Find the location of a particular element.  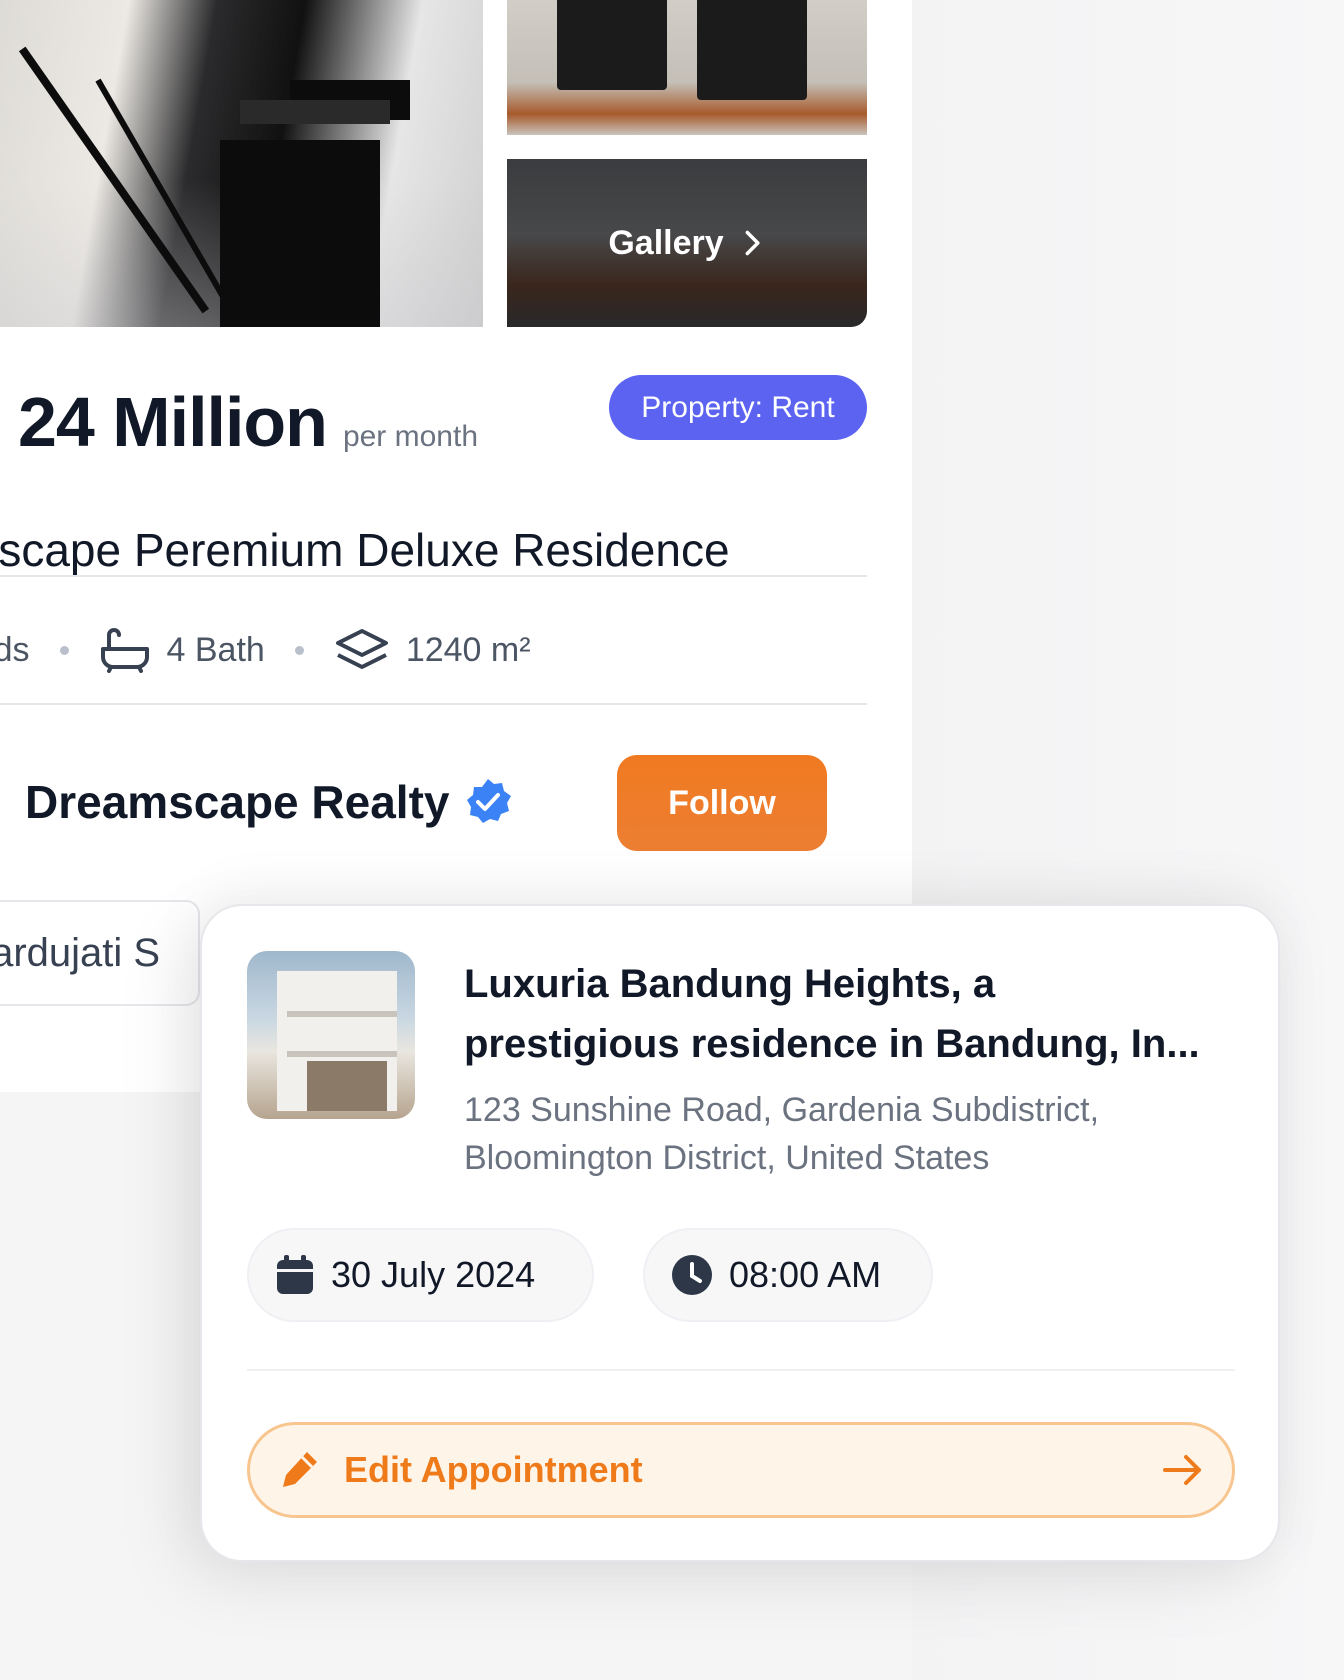

appointment-time: 08:00 AM is located at coordinates (805, 1274).